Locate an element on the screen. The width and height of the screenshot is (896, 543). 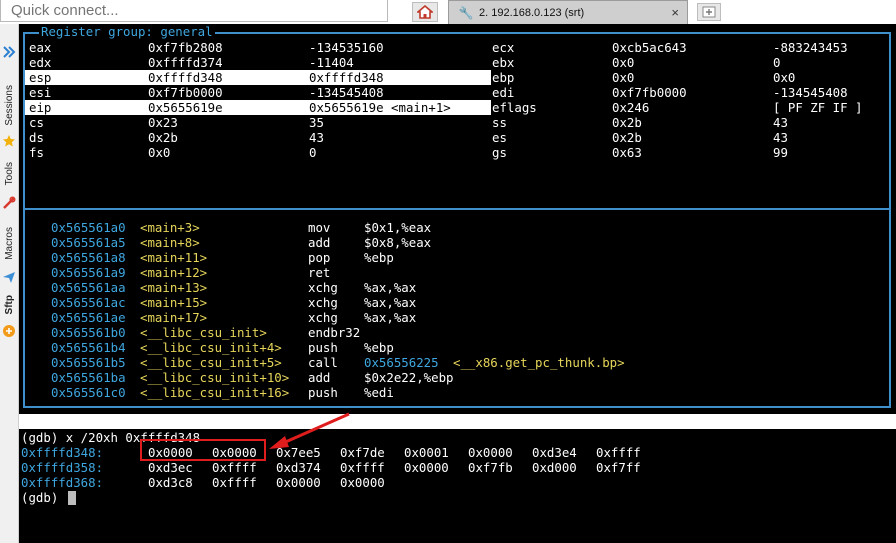
register-val: 99 is located at coordinates (780, 152).